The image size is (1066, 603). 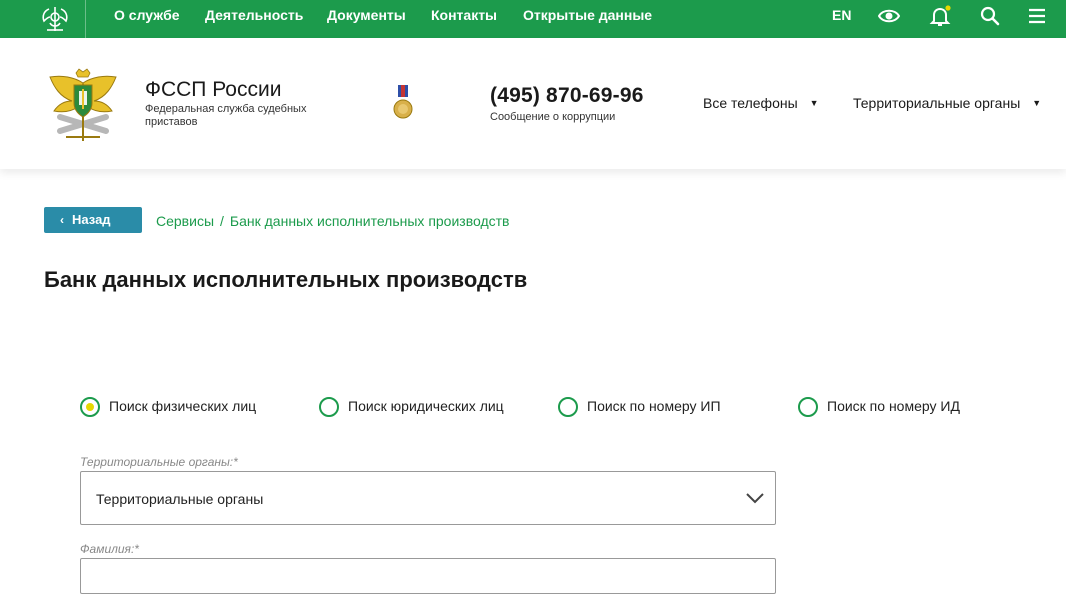 I want to click on menu-item-open-data: Открытые данные, so click(x=587, y=19).